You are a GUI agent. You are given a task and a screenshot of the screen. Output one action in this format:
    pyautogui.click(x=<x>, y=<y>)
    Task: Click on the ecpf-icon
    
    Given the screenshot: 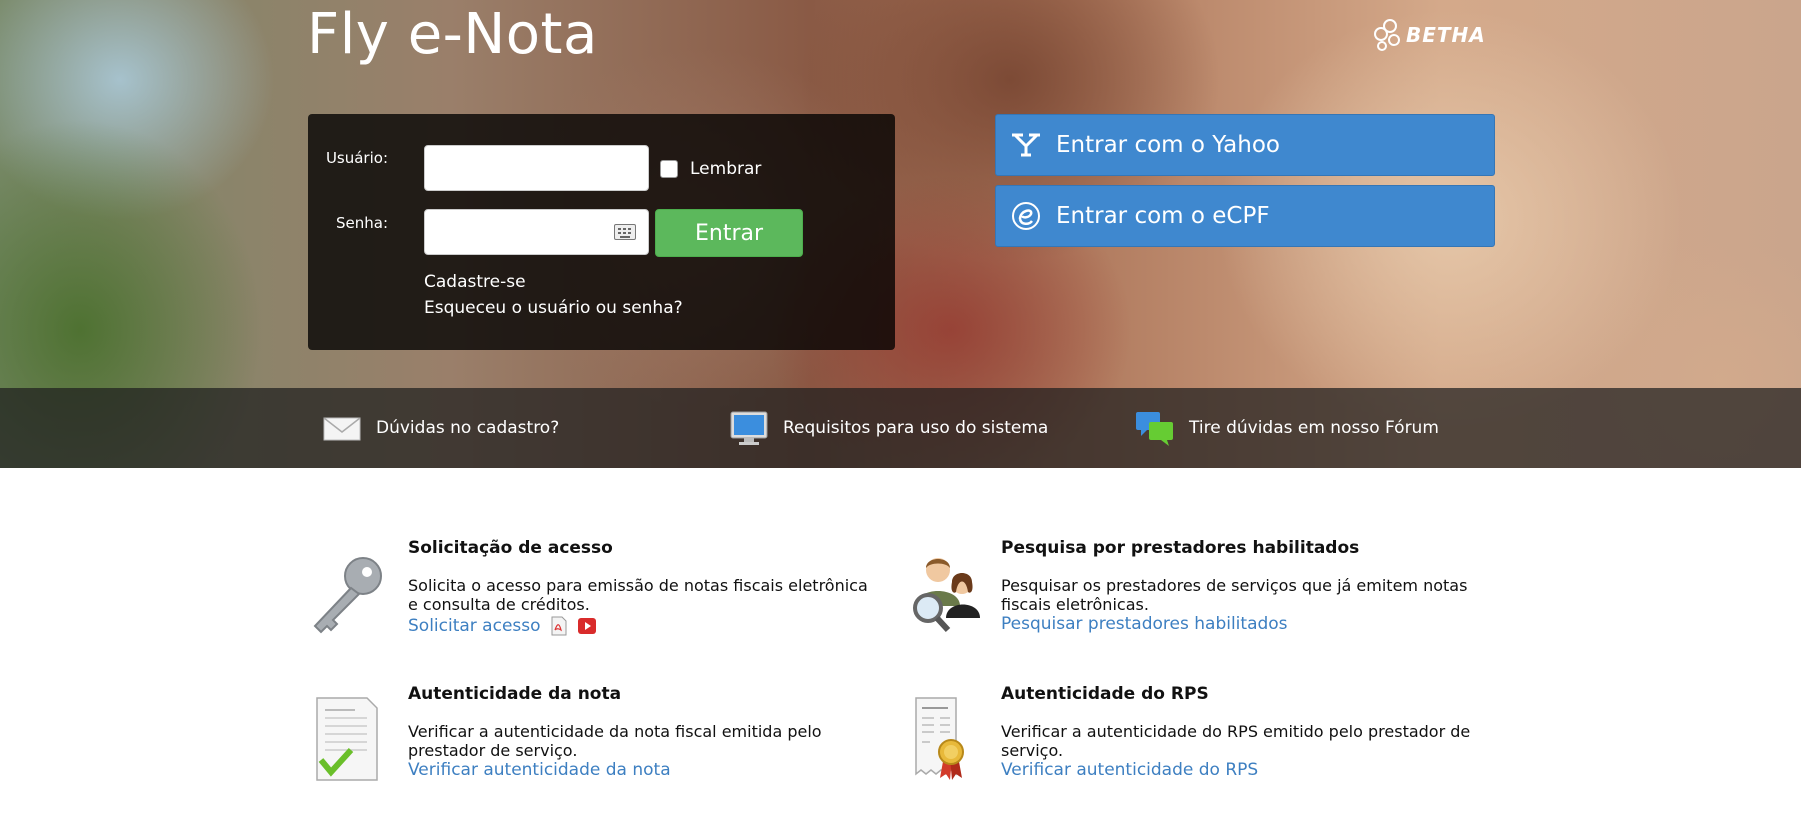 What is the action you would take?
    pyautogui.click(x=1026, y=216)
    